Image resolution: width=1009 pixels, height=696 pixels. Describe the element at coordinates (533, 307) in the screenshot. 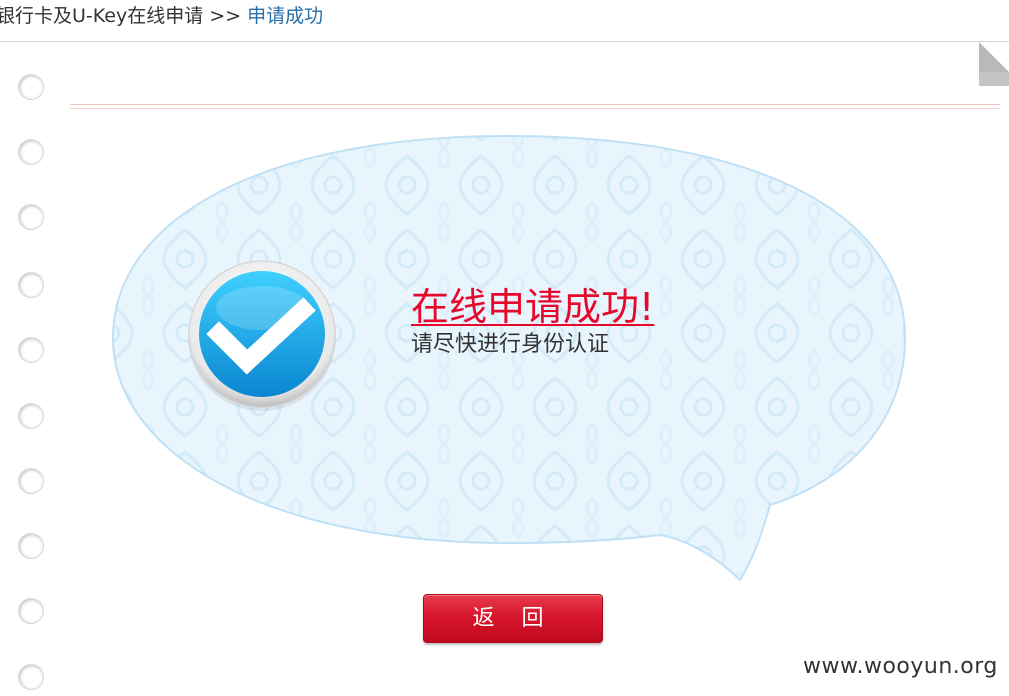

I see `success-title: 在线申请成功!` at that location.